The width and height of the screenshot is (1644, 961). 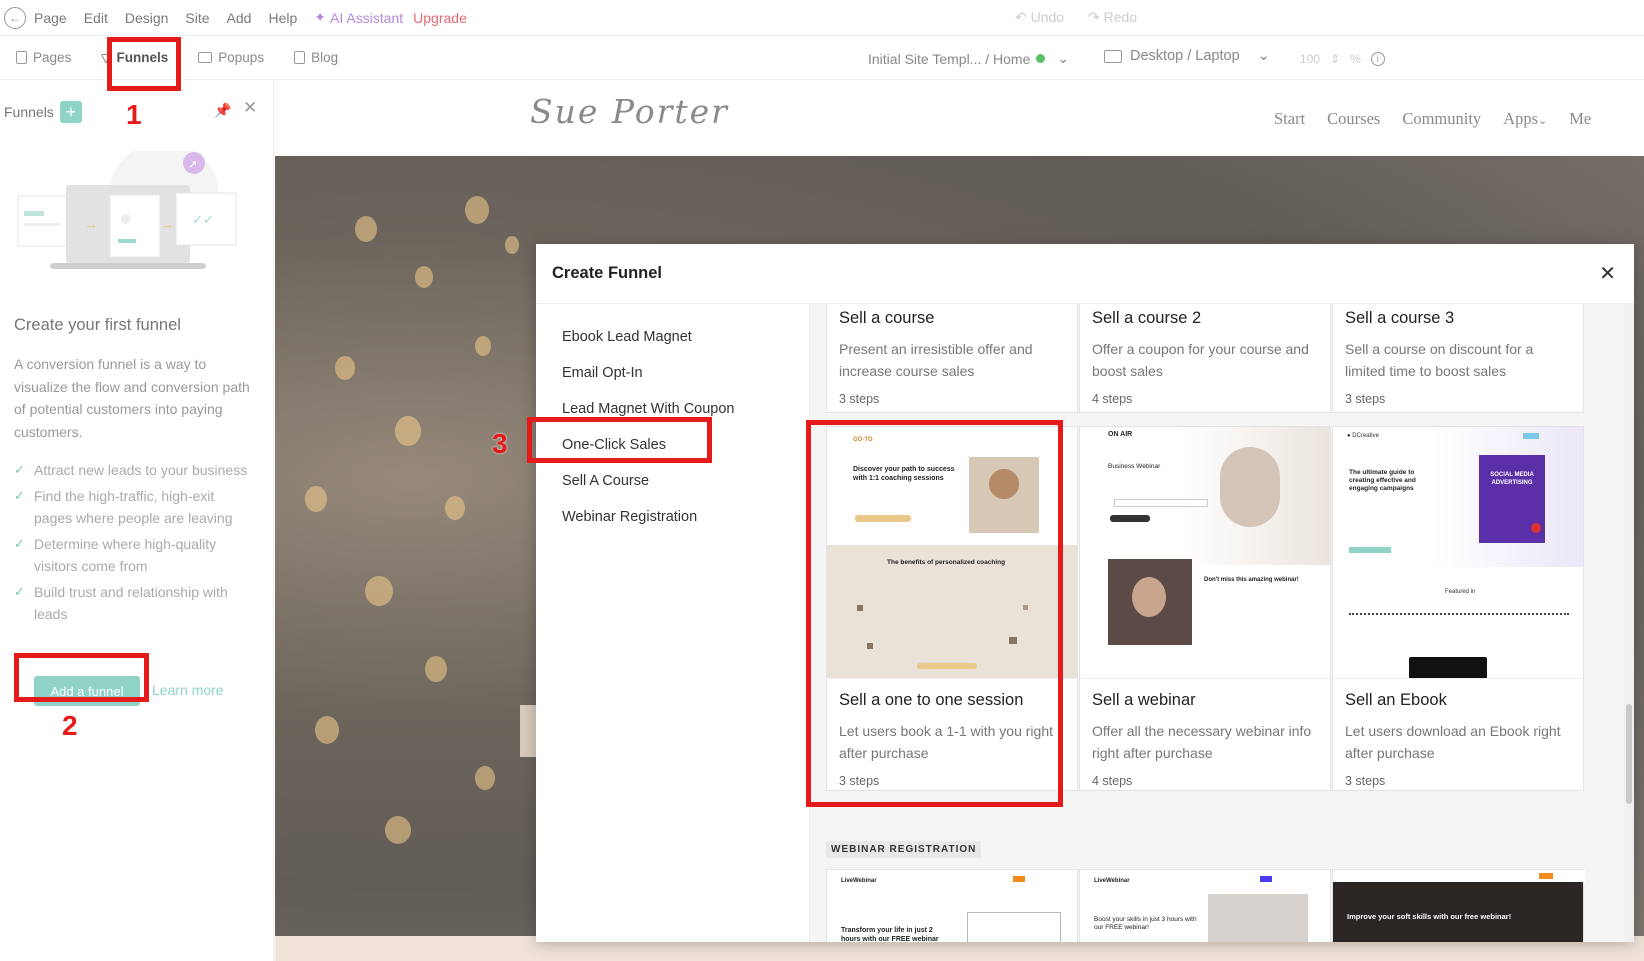 I want to click on card-title: Sell a course 2, so click(x=1147, y=318).